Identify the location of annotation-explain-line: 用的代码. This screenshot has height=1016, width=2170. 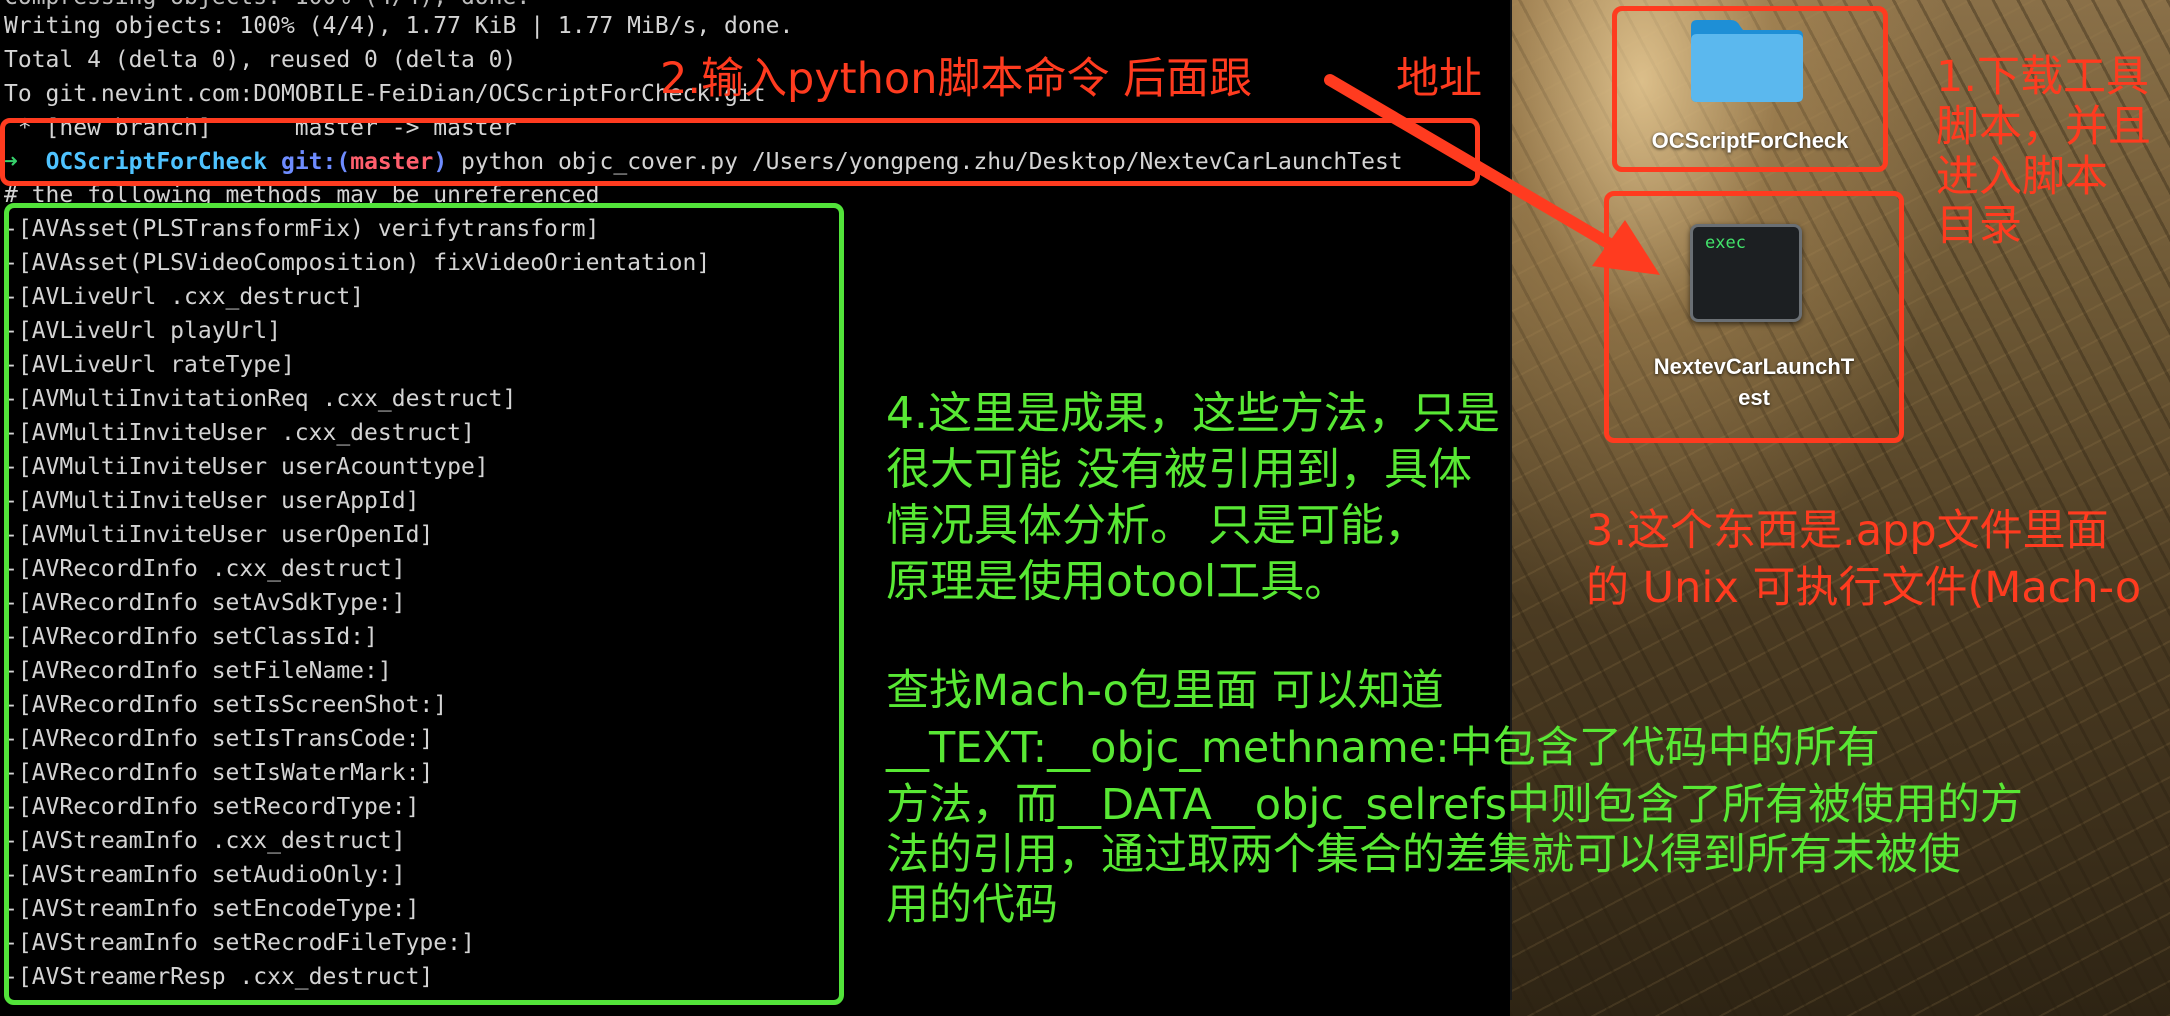
(972, 905).